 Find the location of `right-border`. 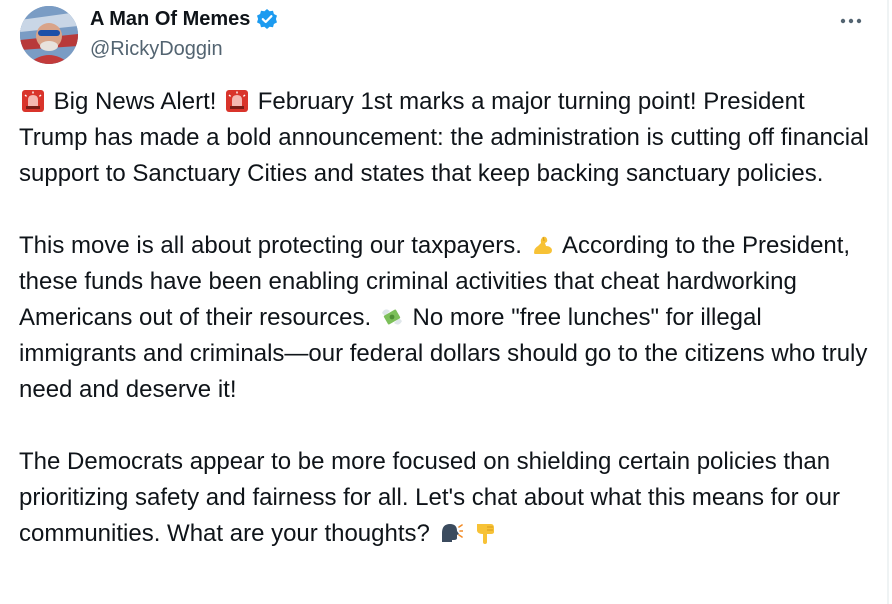

right-border is located at coordinates (888, 302).